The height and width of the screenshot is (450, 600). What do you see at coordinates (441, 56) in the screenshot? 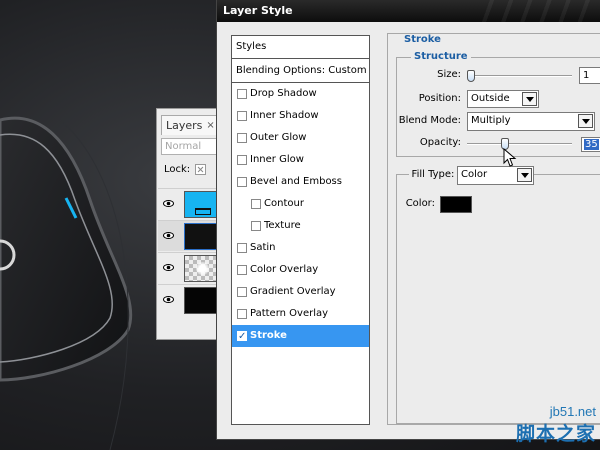
I see `structure-section-title: Structure` at bounding box center [441, 56].